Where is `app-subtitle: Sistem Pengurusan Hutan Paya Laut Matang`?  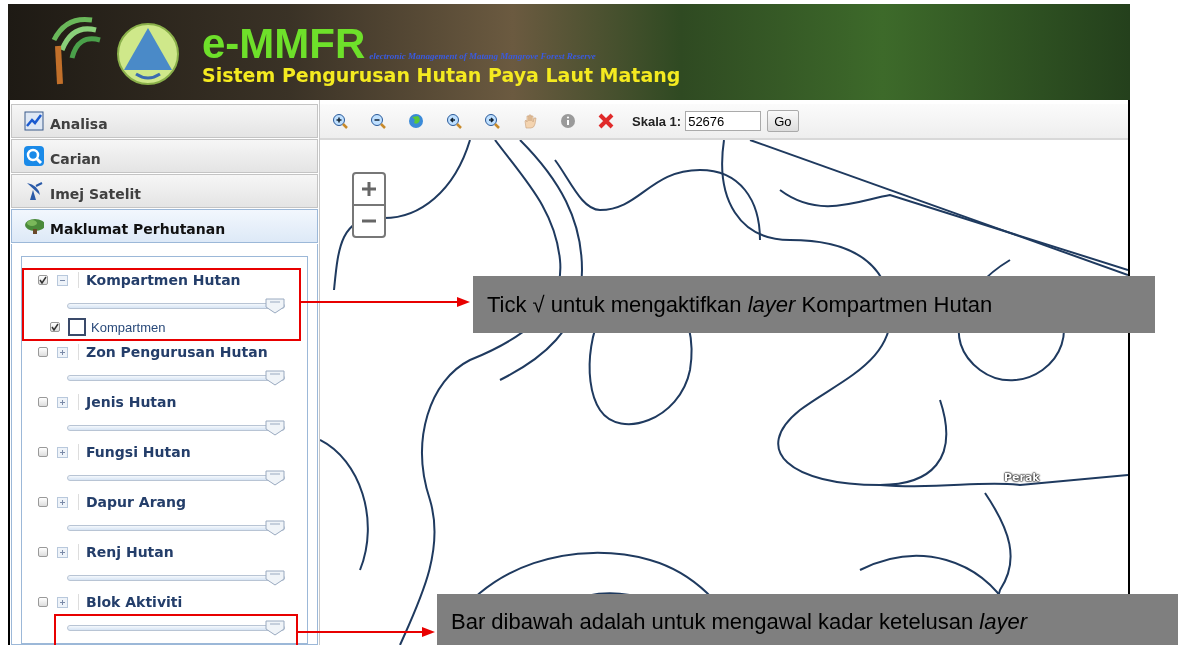
app-subtitle: Sistem Pengurusan Hutan Paya Laut Matang is located at coordinates (441, 75).